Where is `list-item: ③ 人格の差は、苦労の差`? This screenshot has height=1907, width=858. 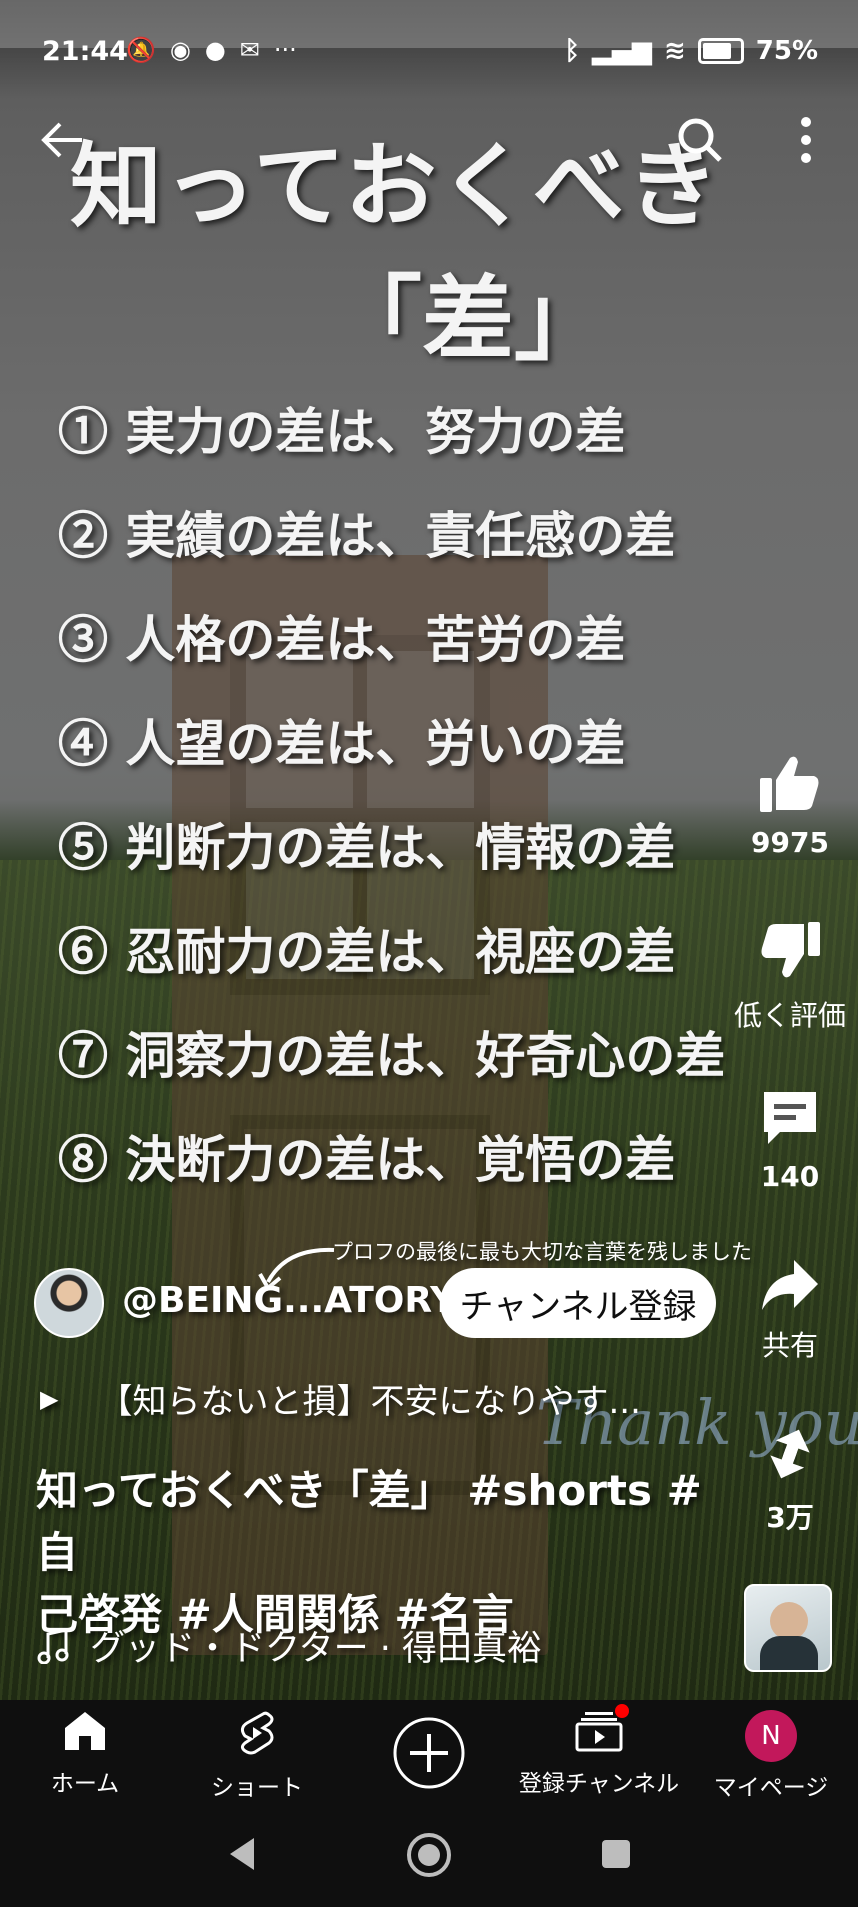
list-item: ③ 人格の差は、苦労の差 is located at coordinates (342, 639).